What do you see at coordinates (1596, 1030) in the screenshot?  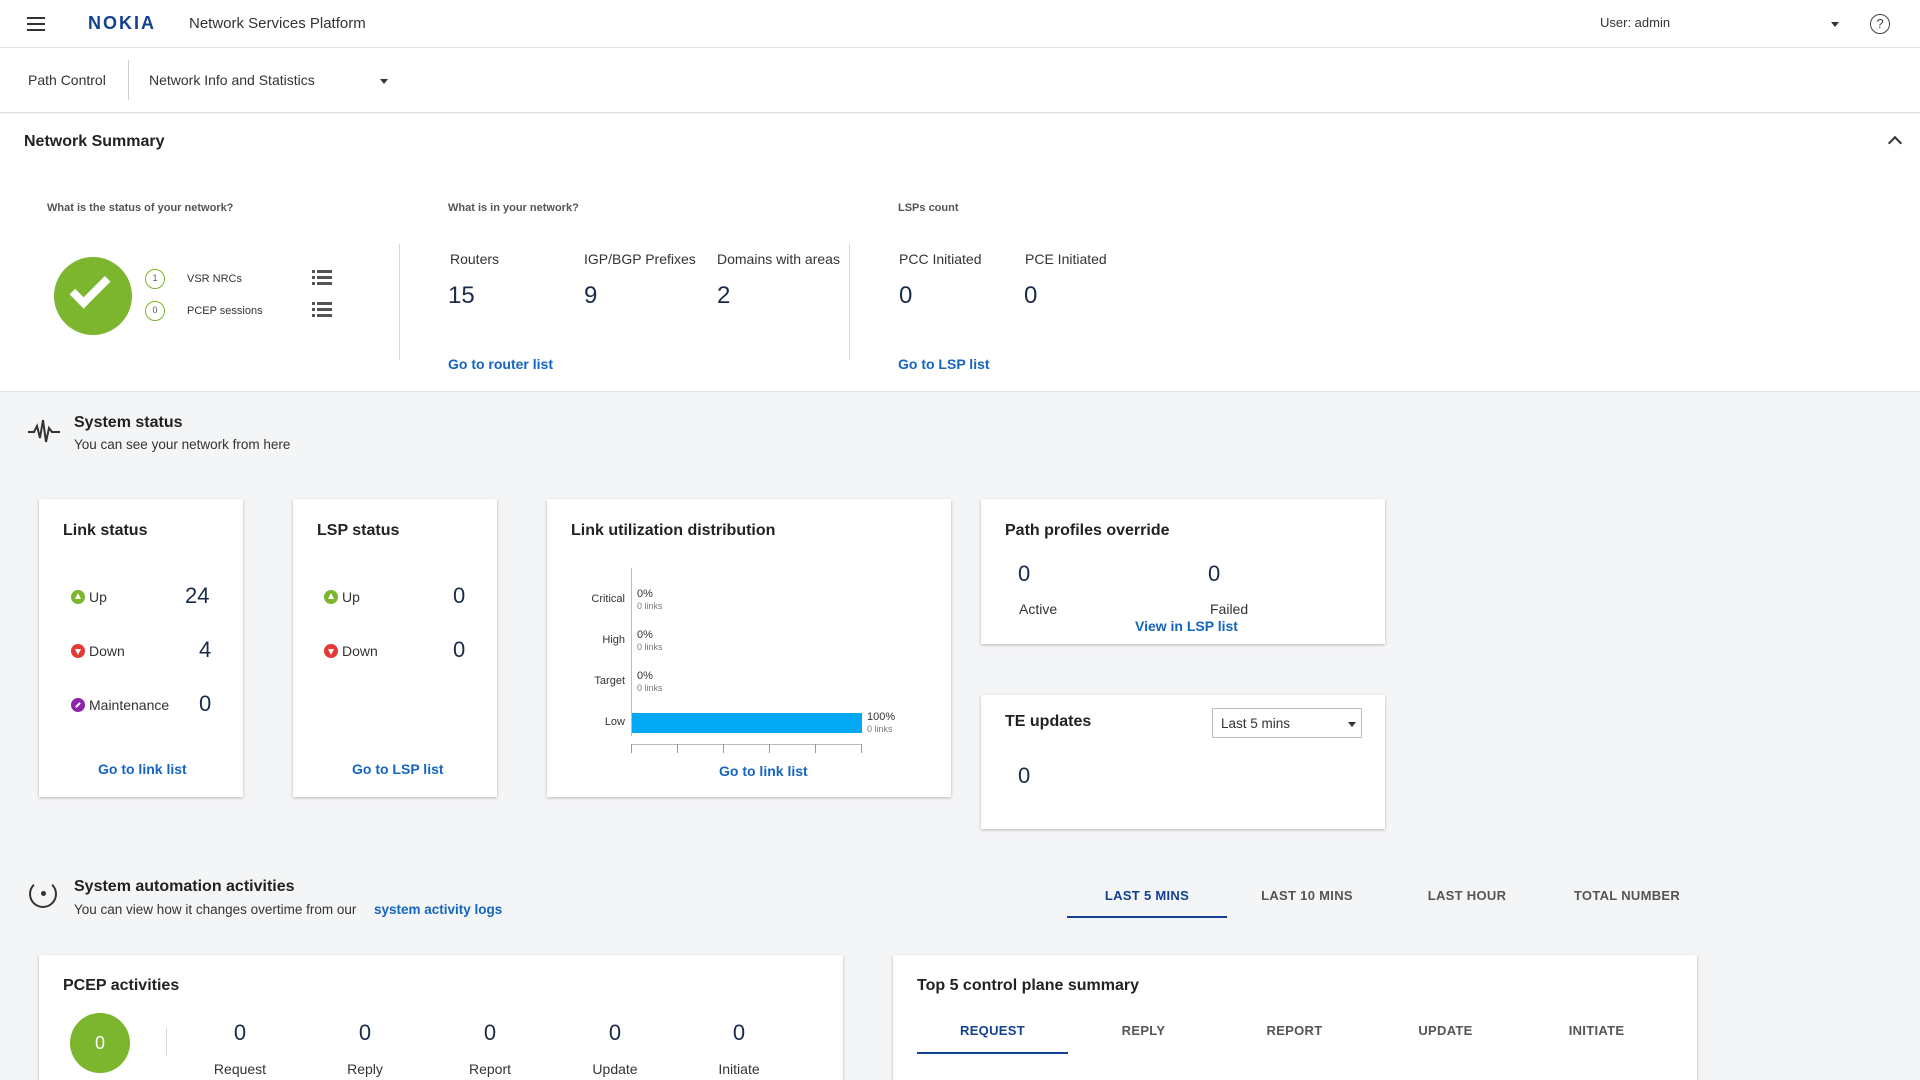 I see `tab-initiate: INITIATE` at bounding box center [1596, 1030].